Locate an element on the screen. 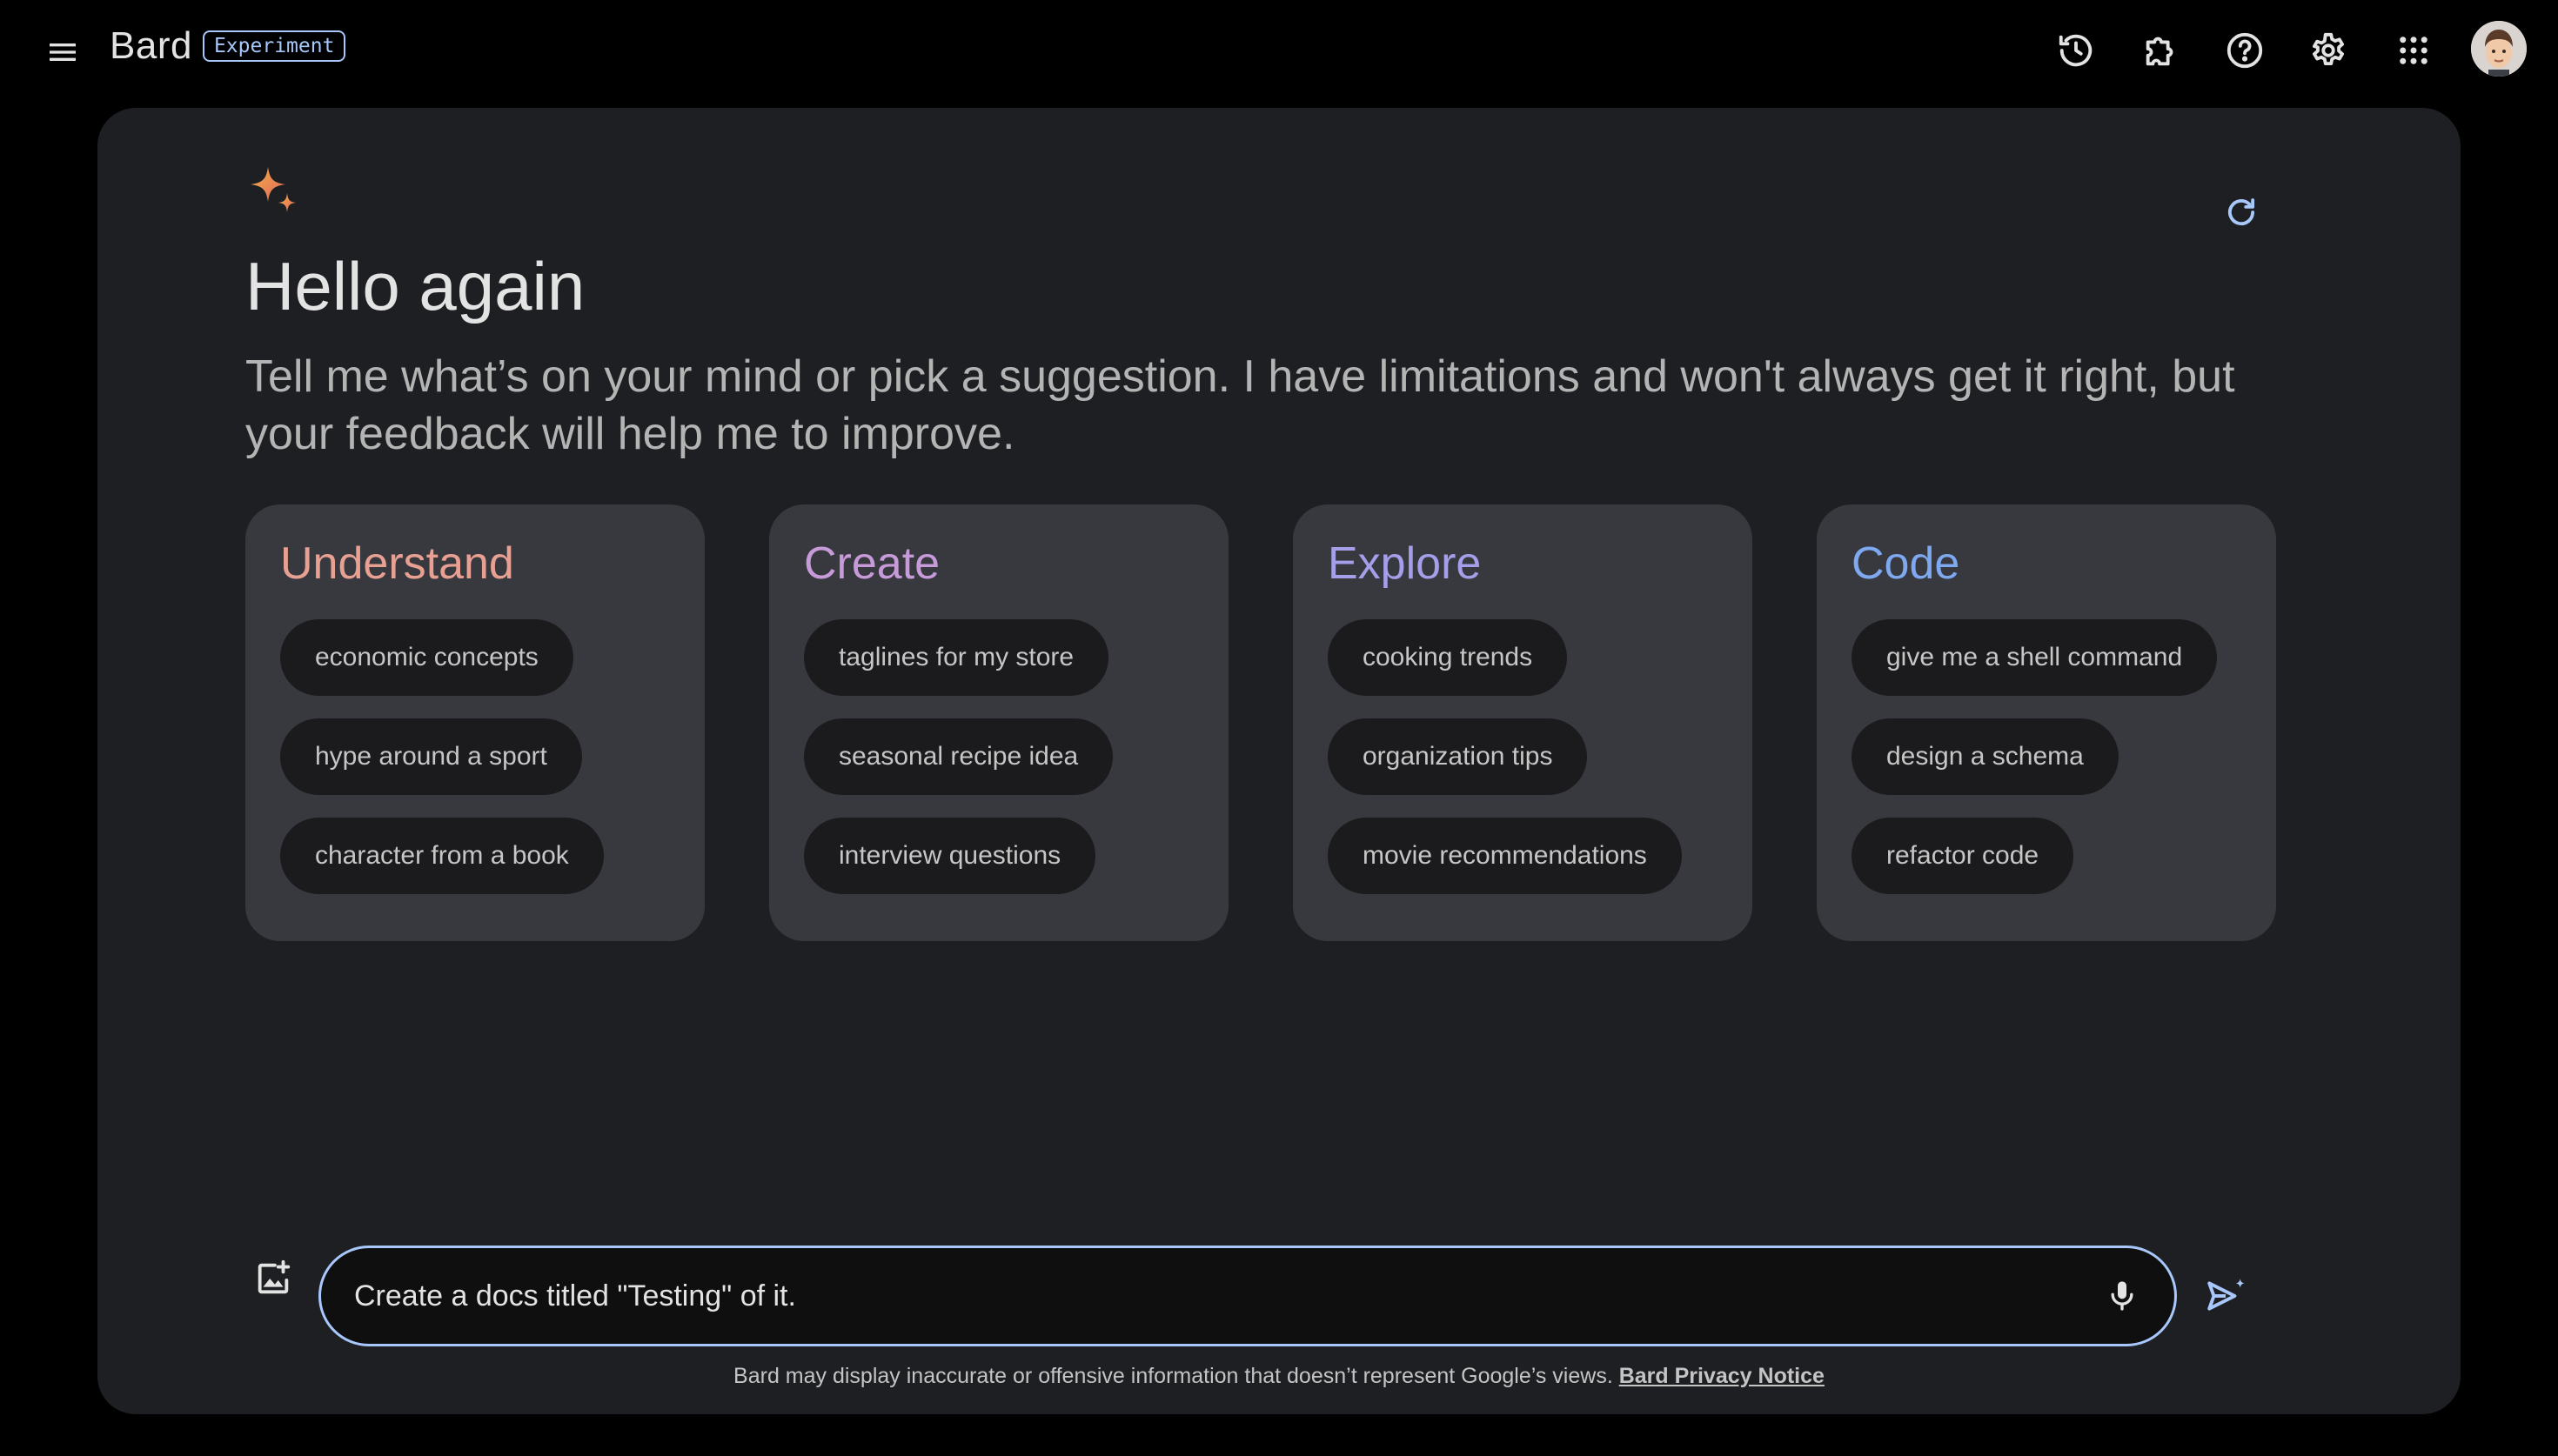 The image size is (2558, 1456). experiment-badge: Experiment is located at coordinates (274, 46).